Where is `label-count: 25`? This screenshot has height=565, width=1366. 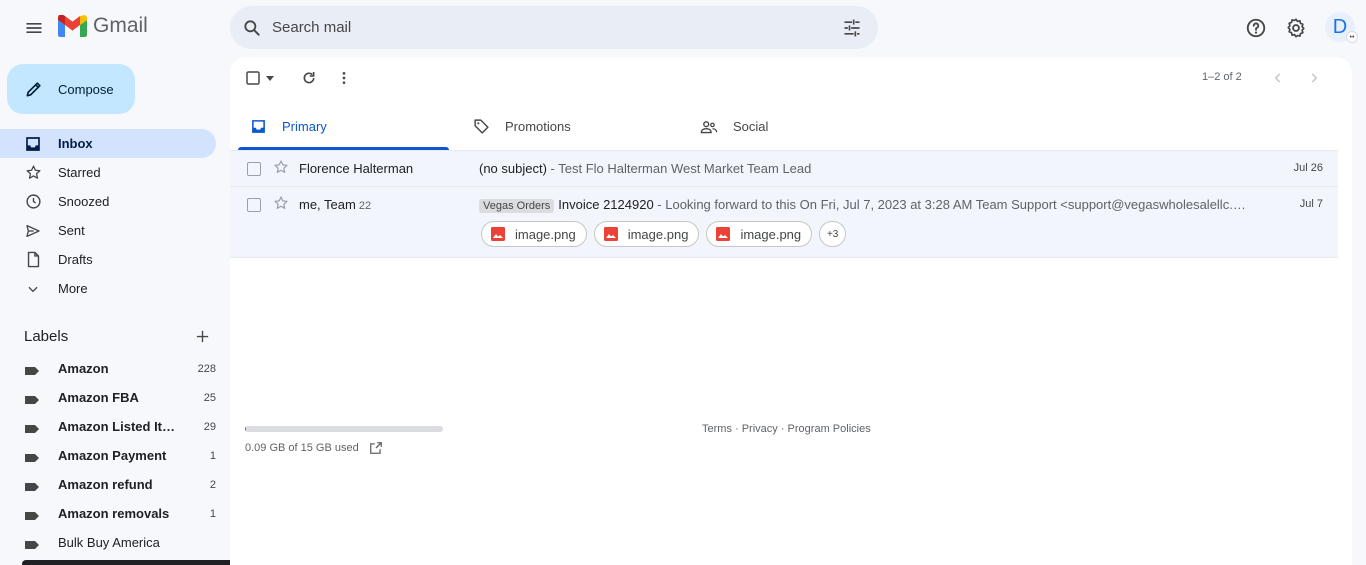 label-count: 25 is located at coordinates (209, 397).